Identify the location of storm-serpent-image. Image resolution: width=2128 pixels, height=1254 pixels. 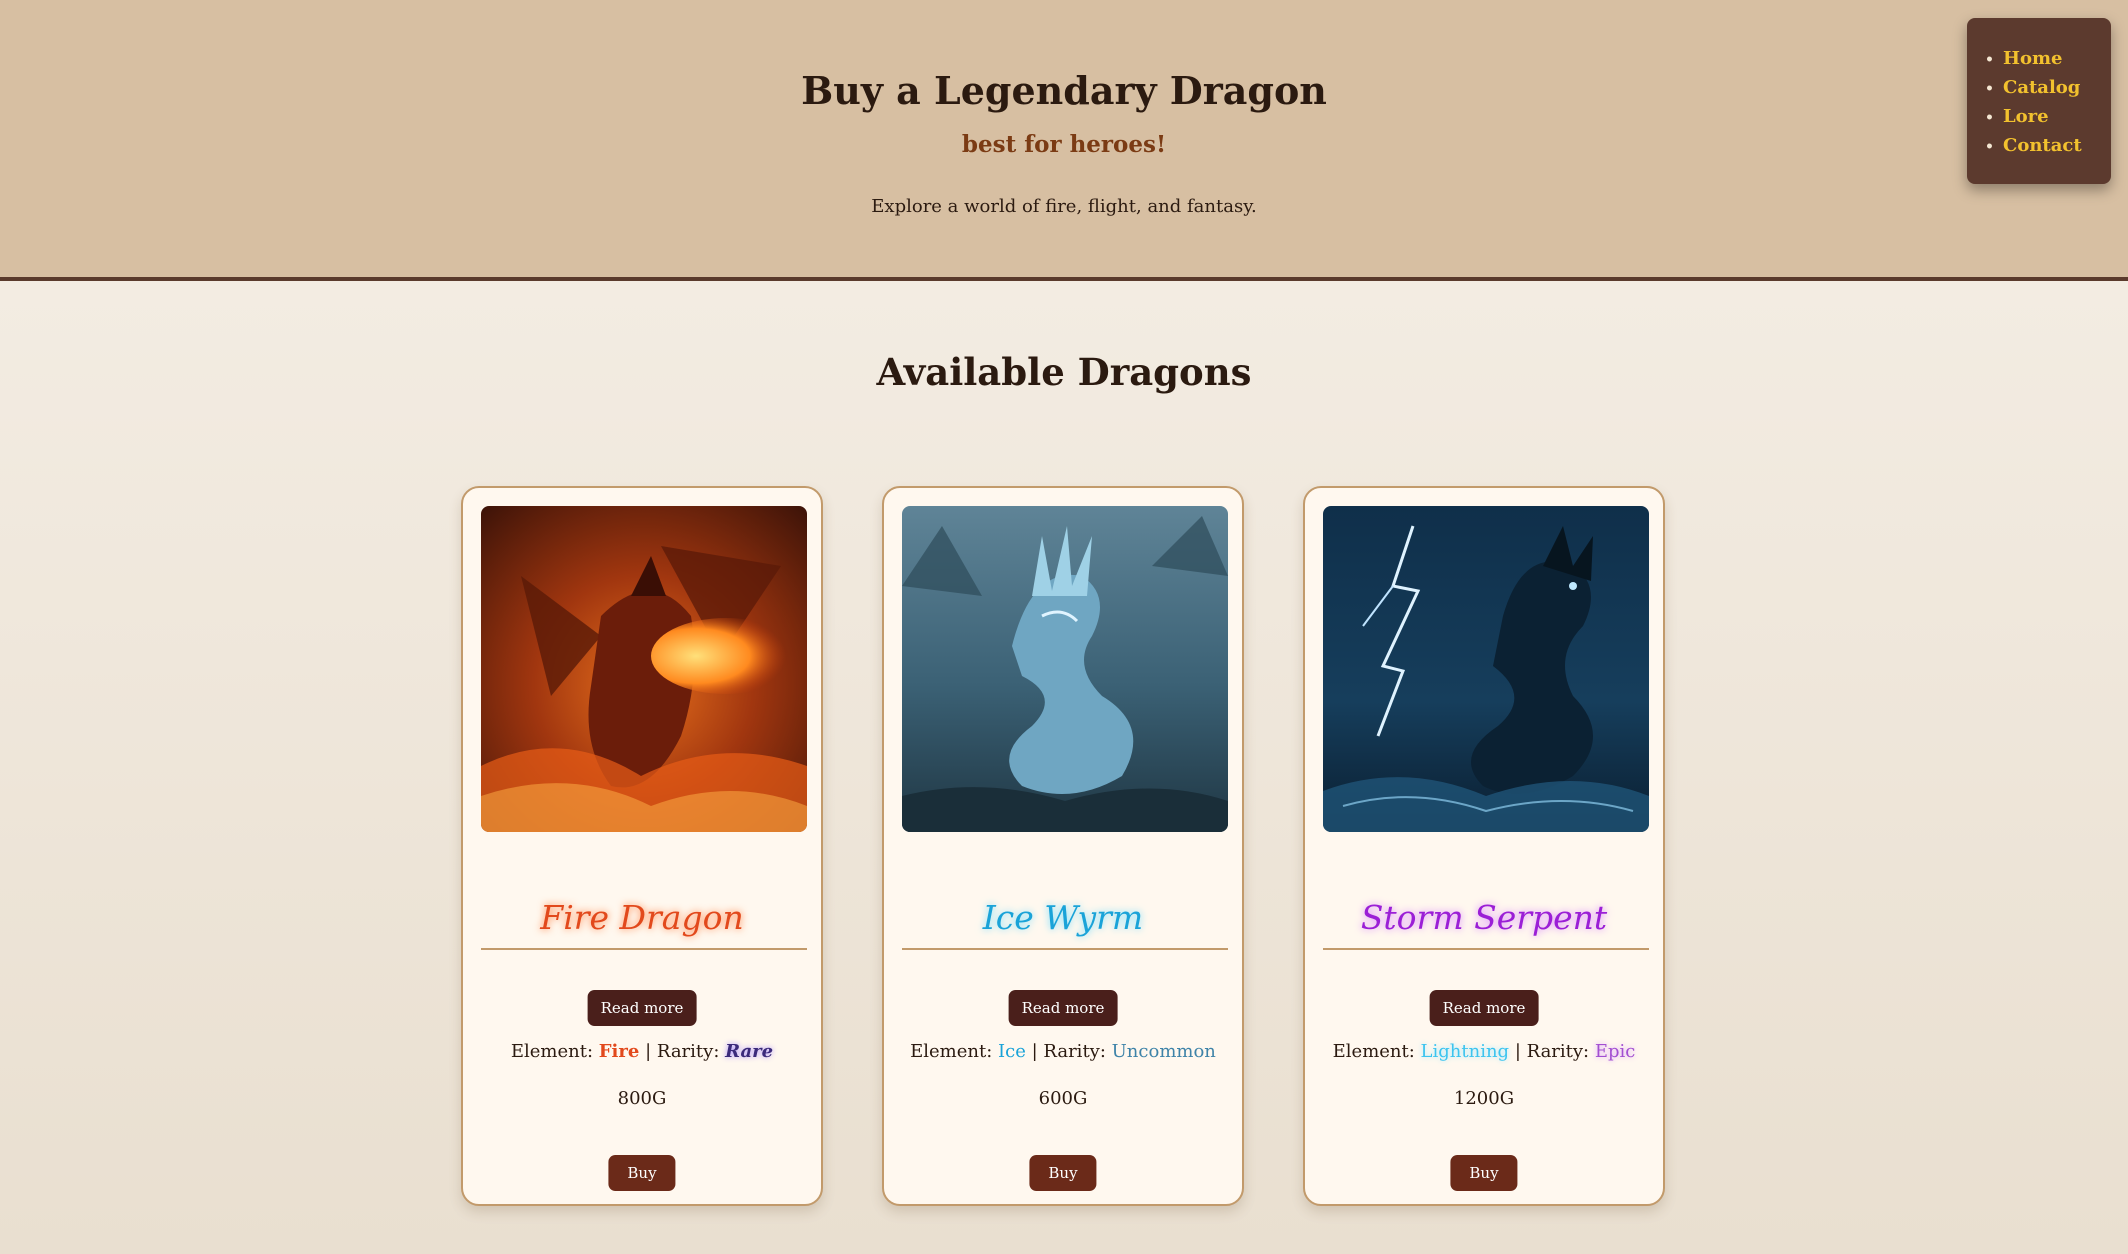
(1486, 669).